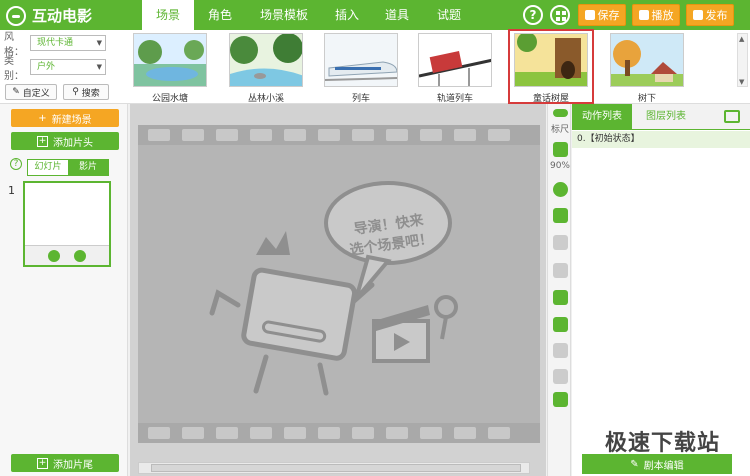 This screenshot has width=750, height=476. Describe the element at coordinates (71, 120) in the screenshot. I see `new-scene-label: 新建场景` at that location.